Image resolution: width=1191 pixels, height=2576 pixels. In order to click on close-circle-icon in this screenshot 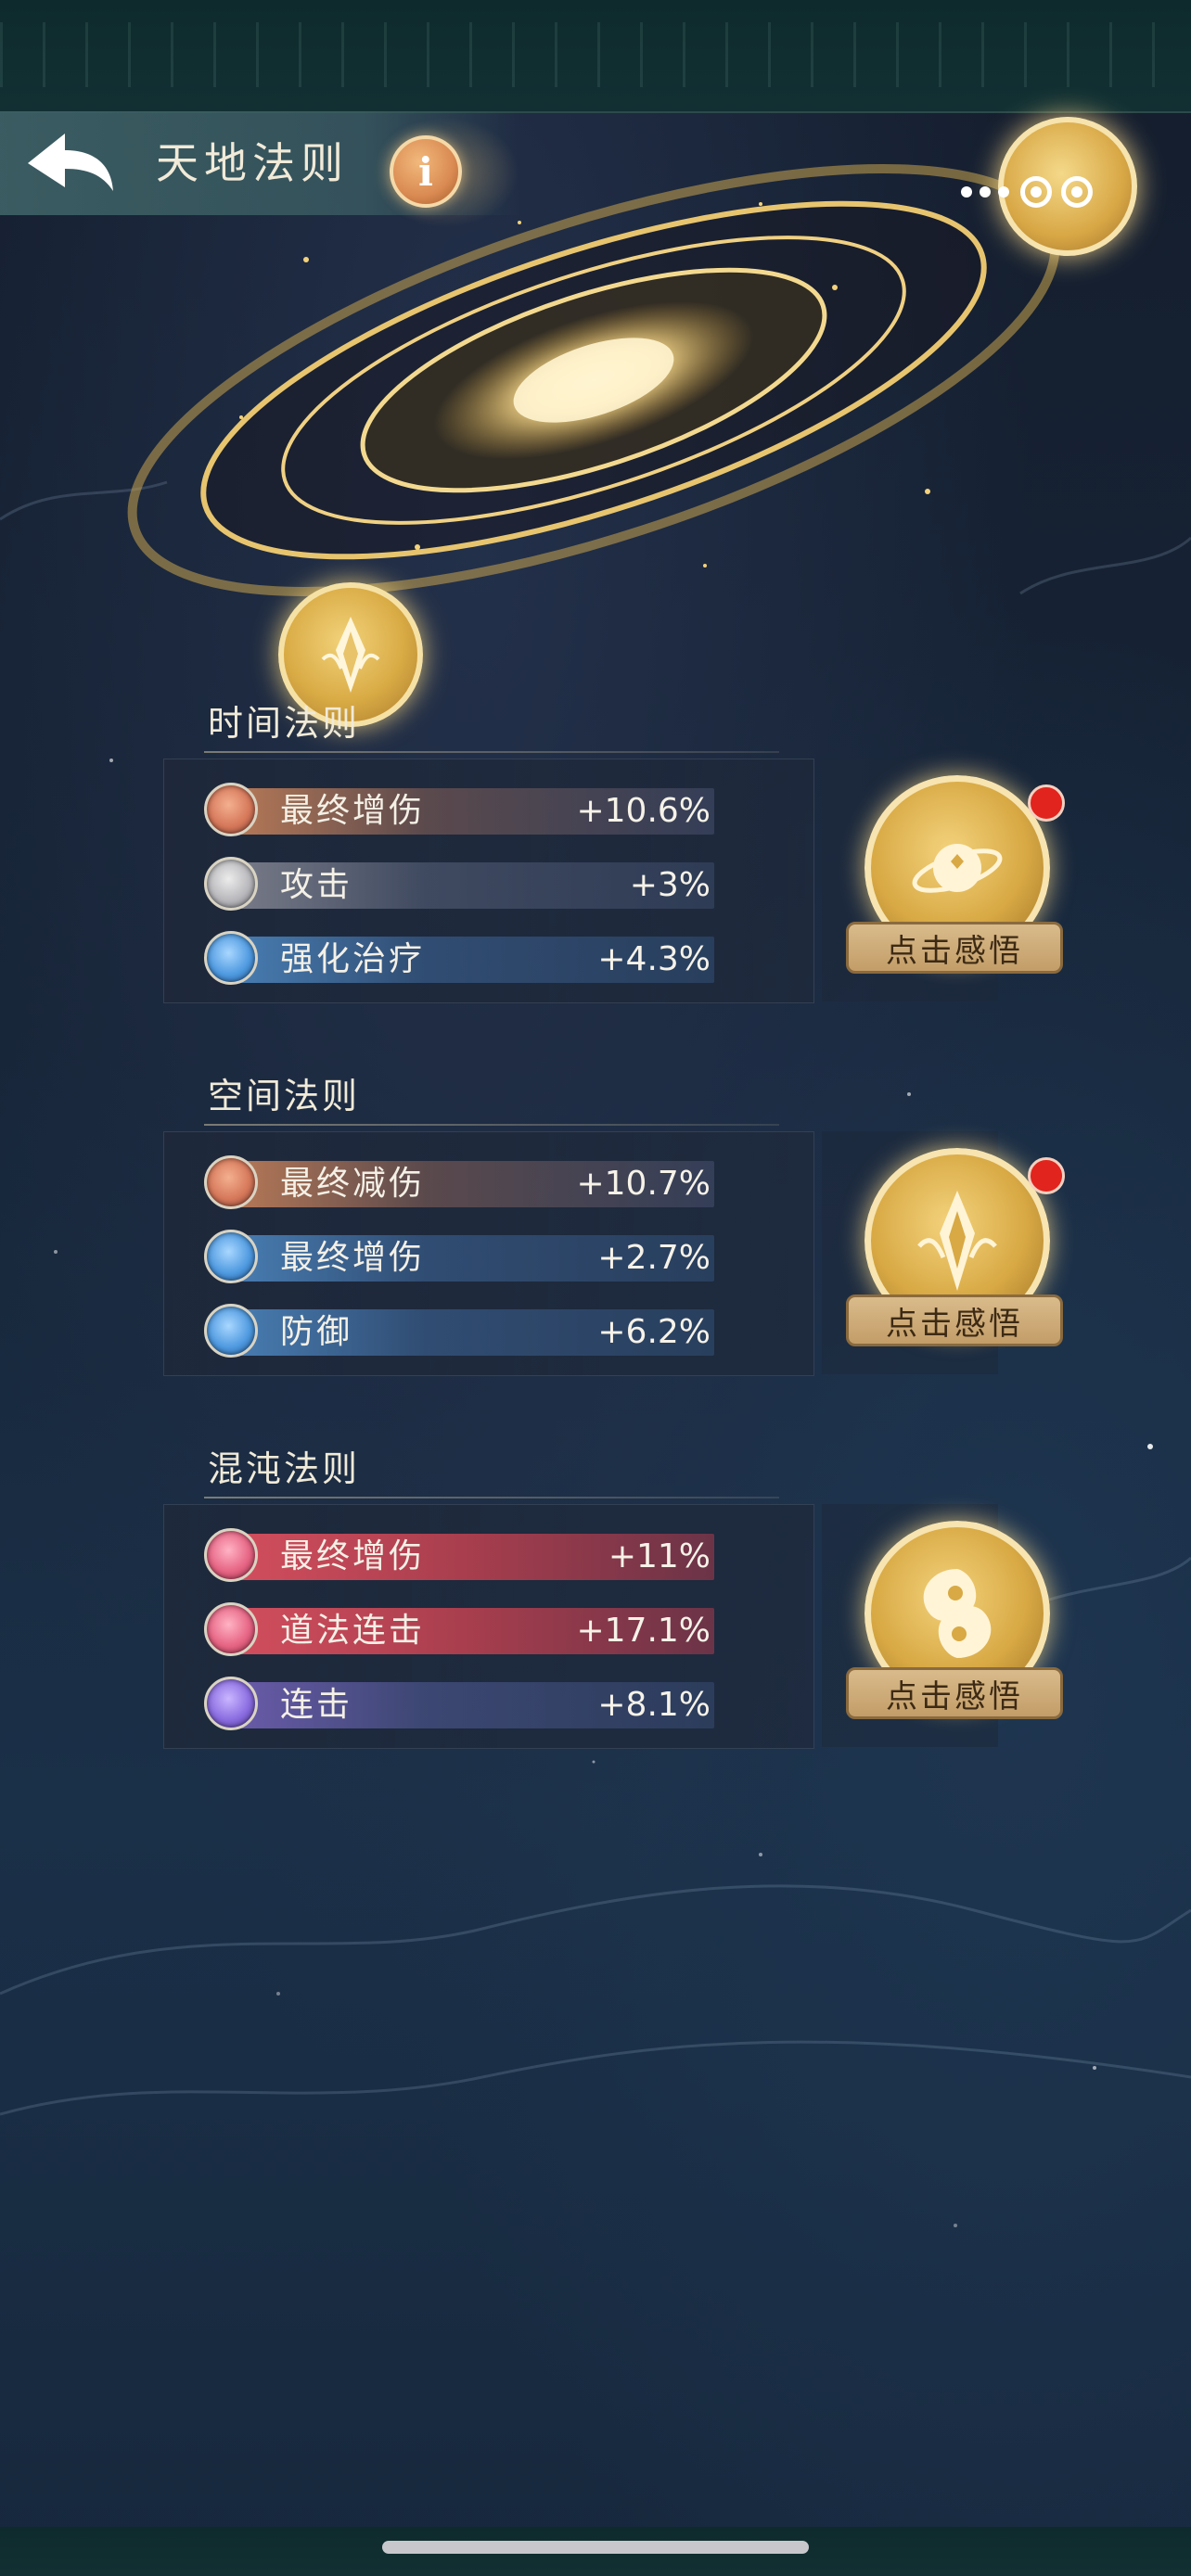, I will do `click(1077, 192)`.